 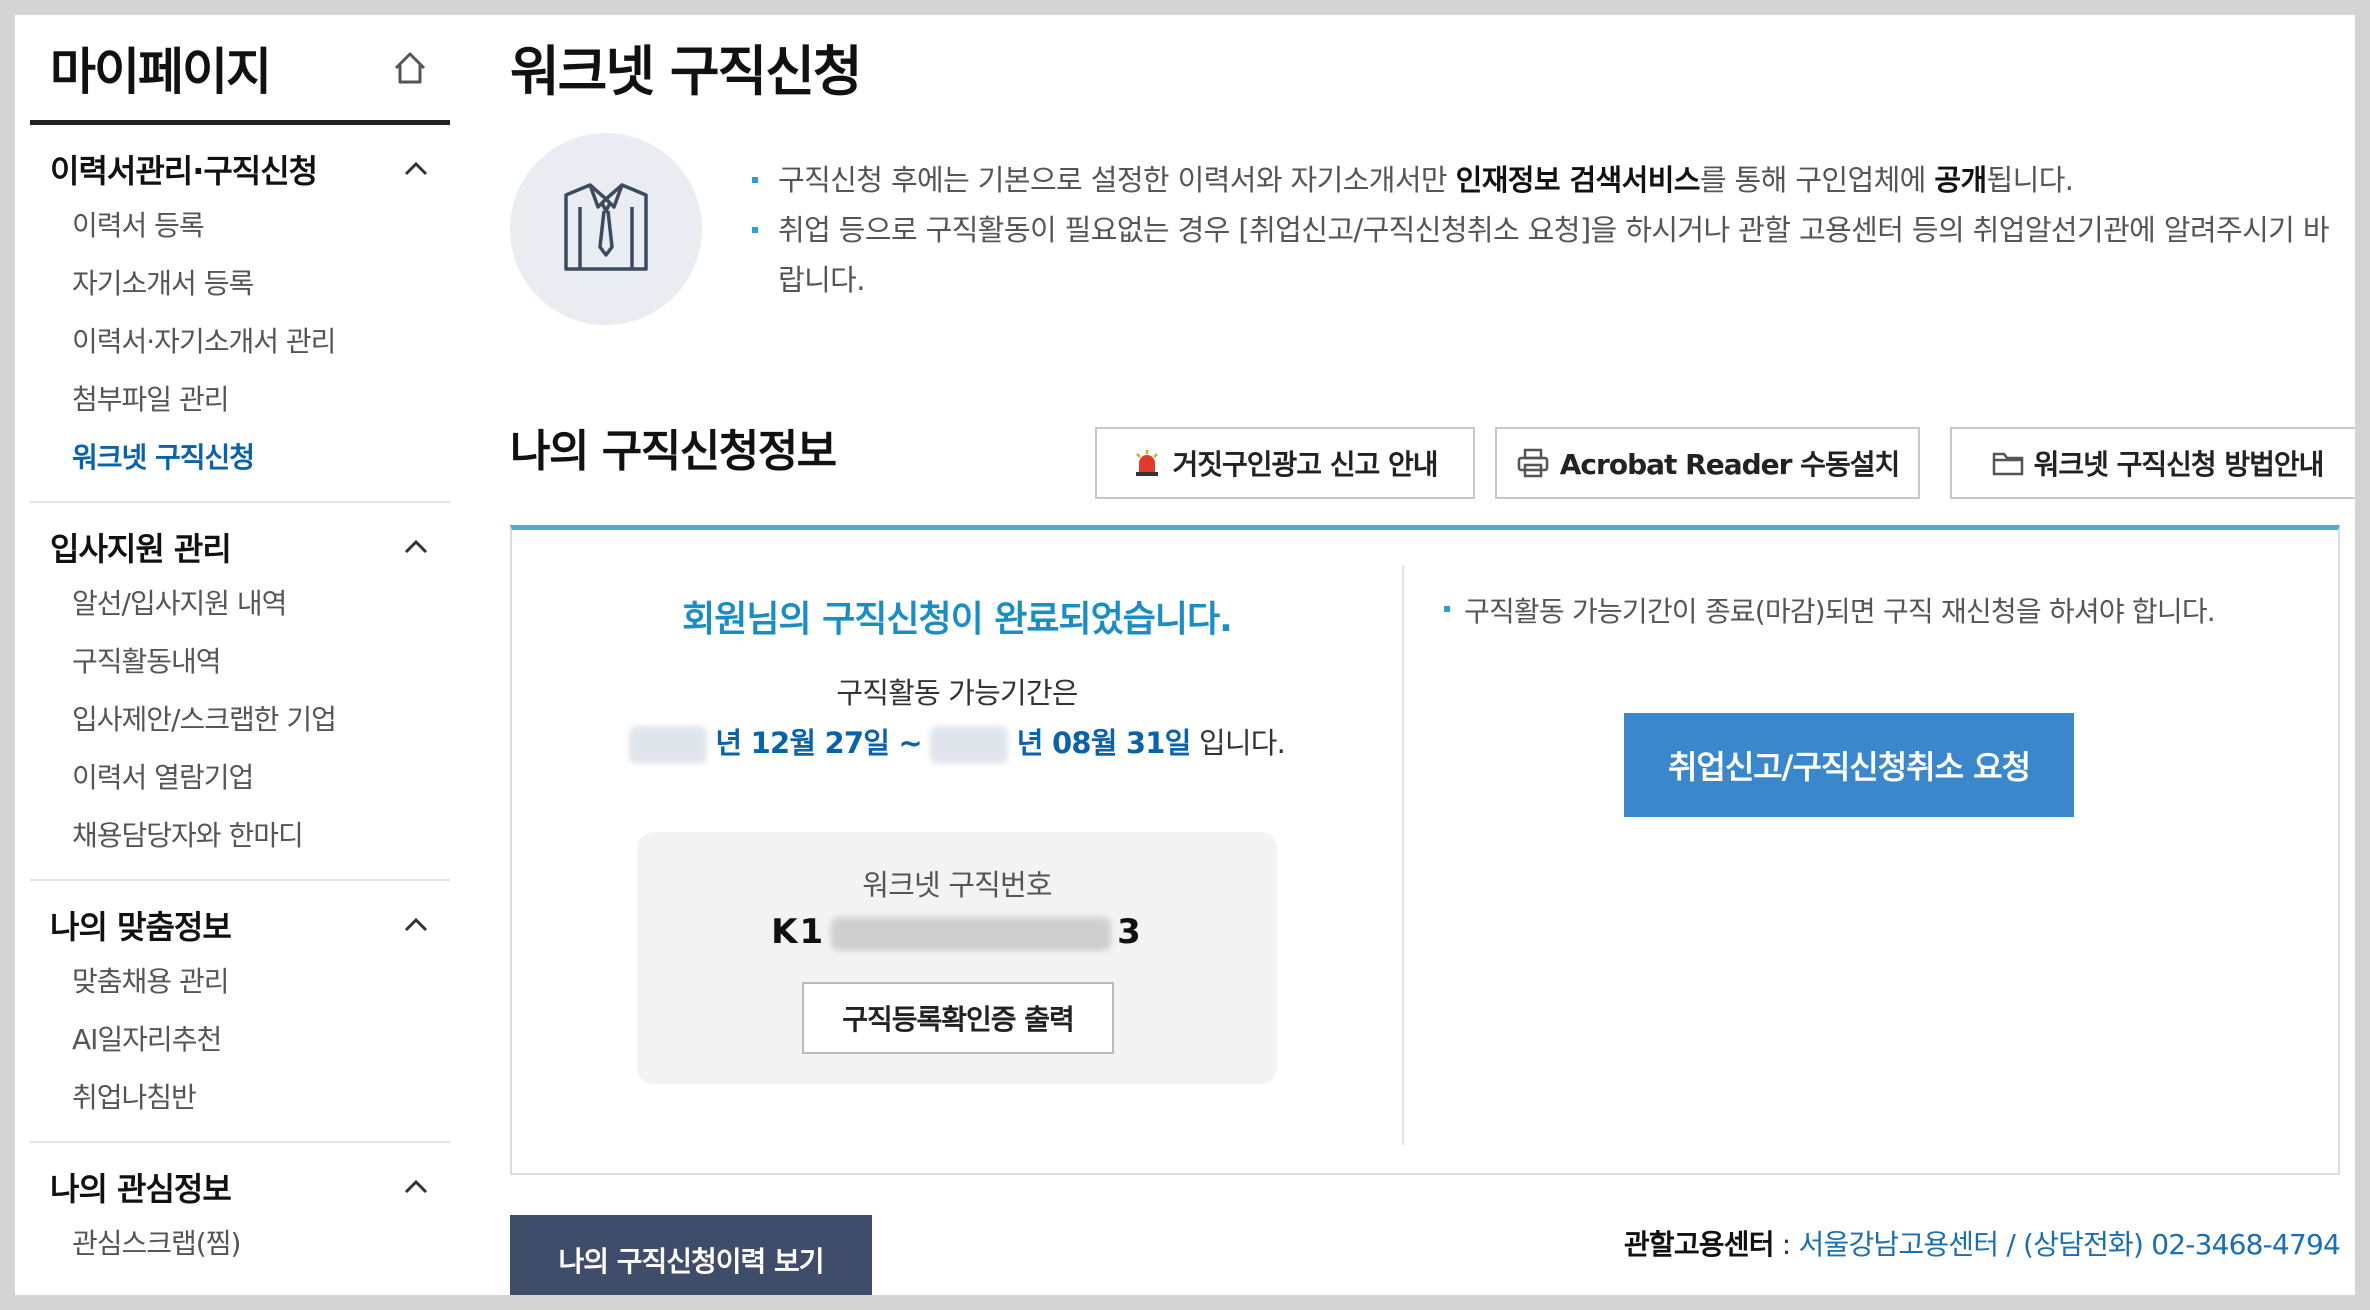 What do you see at coordinates (1147, 463) in the screenshot?
I see `siren-icon` at bounding box center [1147, 463].